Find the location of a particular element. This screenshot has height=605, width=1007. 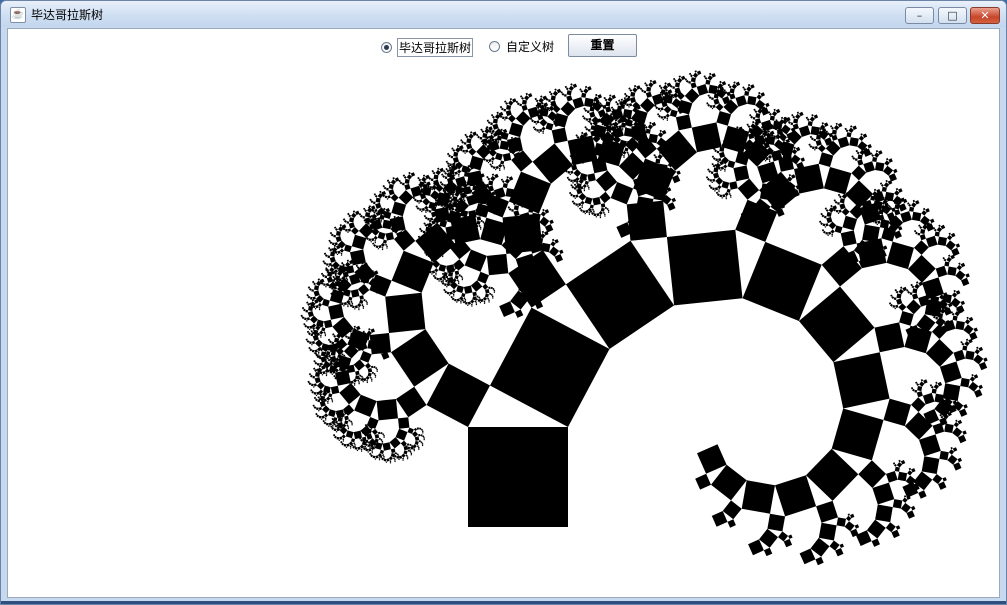

radio-custom-tree is located at coordinates (494, 46).